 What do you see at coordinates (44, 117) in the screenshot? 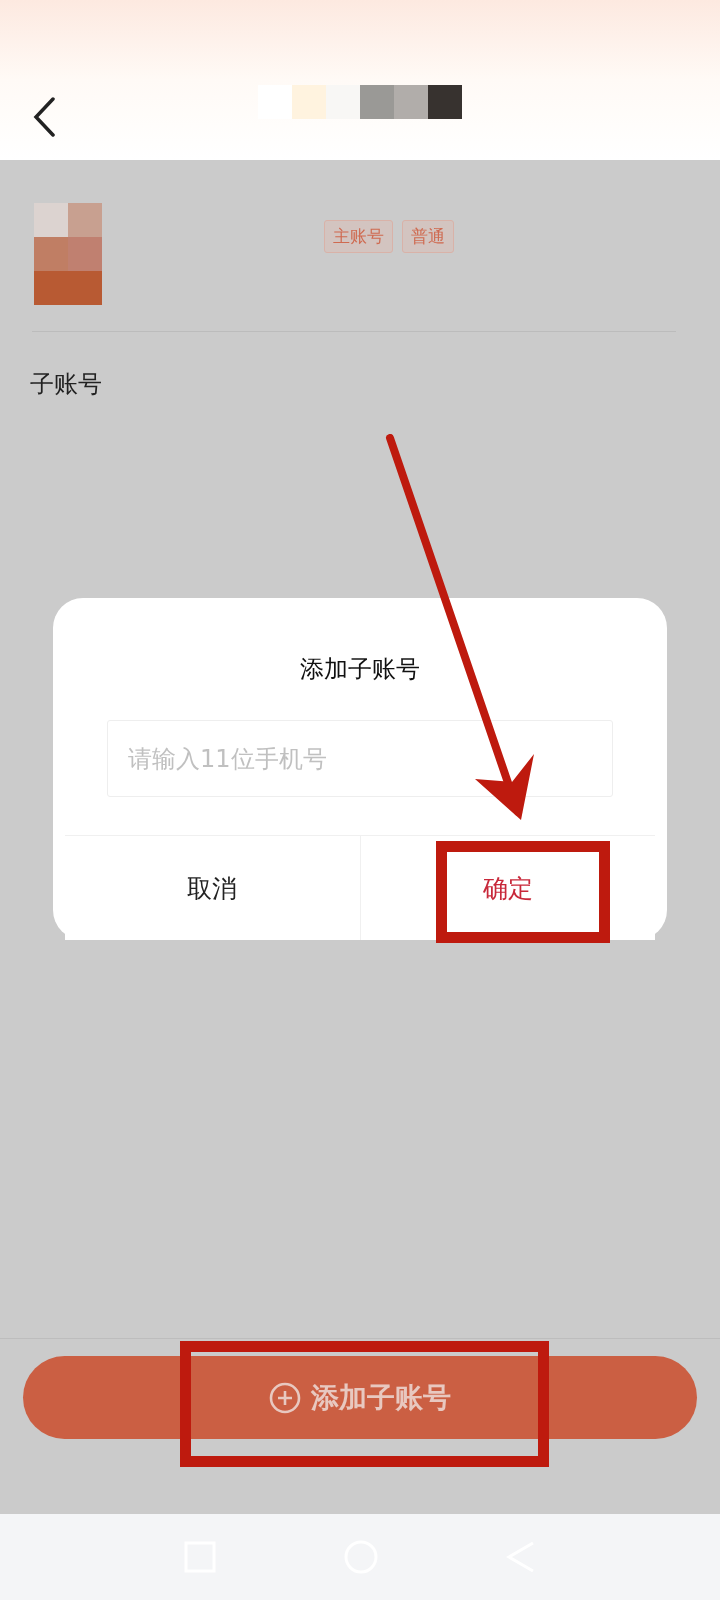
I see `back-icon` at bounding box center [44, 117].